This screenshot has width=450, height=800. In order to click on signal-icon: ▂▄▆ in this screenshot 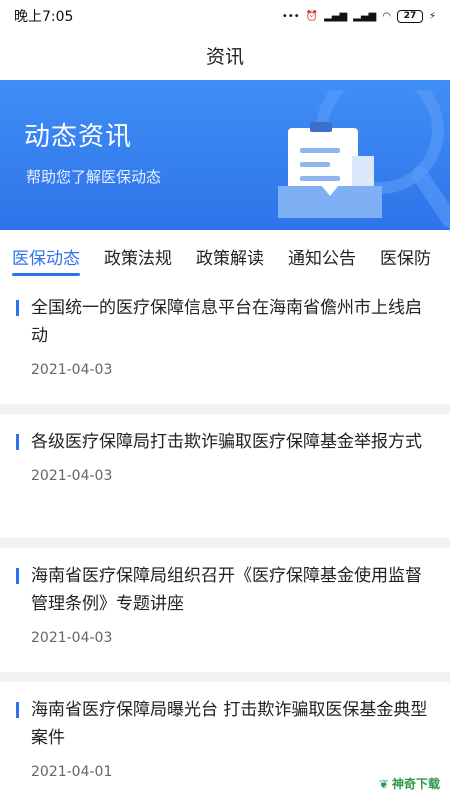, I will do `click(336, 16)`.